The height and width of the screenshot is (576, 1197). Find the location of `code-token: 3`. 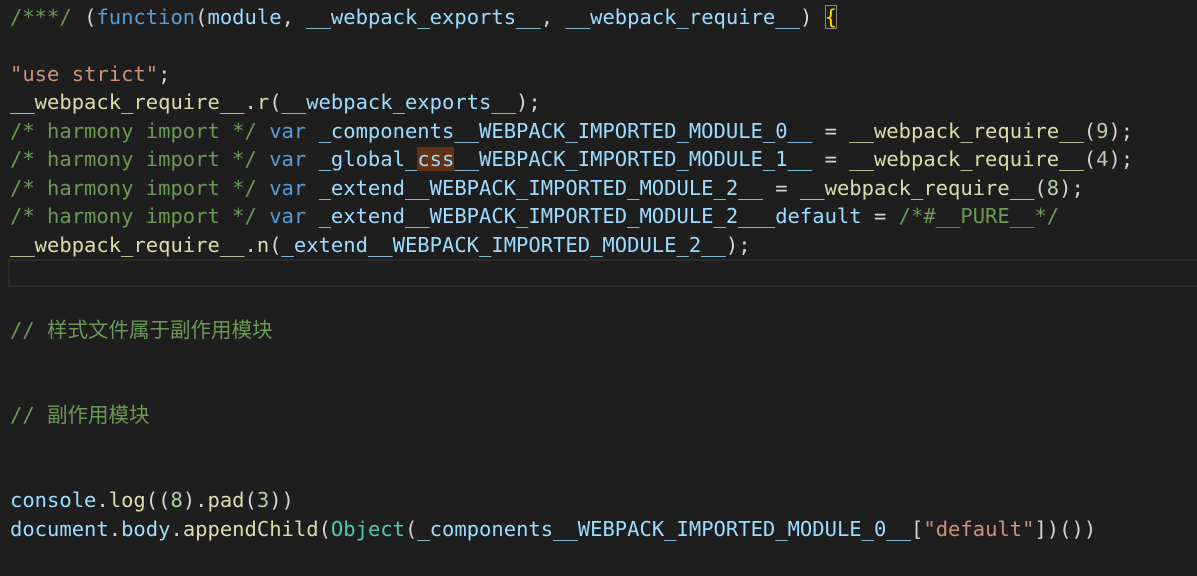

code-token: 3 is located at coordinates (263, 500).